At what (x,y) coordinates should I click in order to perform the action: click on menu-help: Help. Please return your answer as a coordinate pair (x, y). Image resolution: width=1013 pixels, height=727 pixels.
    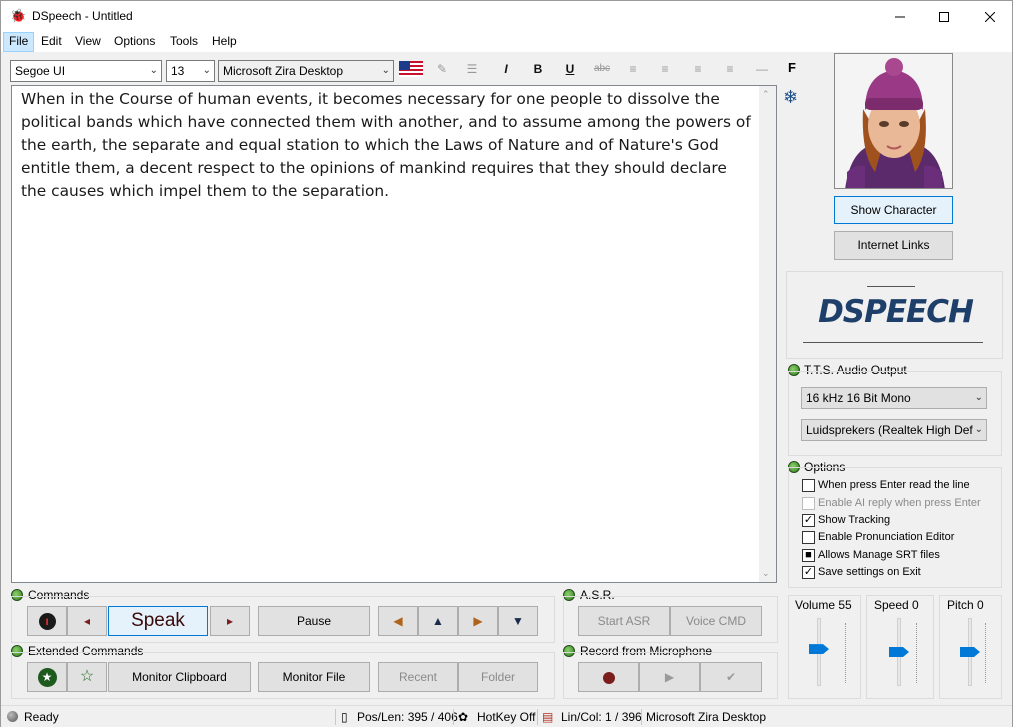
    Looking at the image, I should click on (224, 42).